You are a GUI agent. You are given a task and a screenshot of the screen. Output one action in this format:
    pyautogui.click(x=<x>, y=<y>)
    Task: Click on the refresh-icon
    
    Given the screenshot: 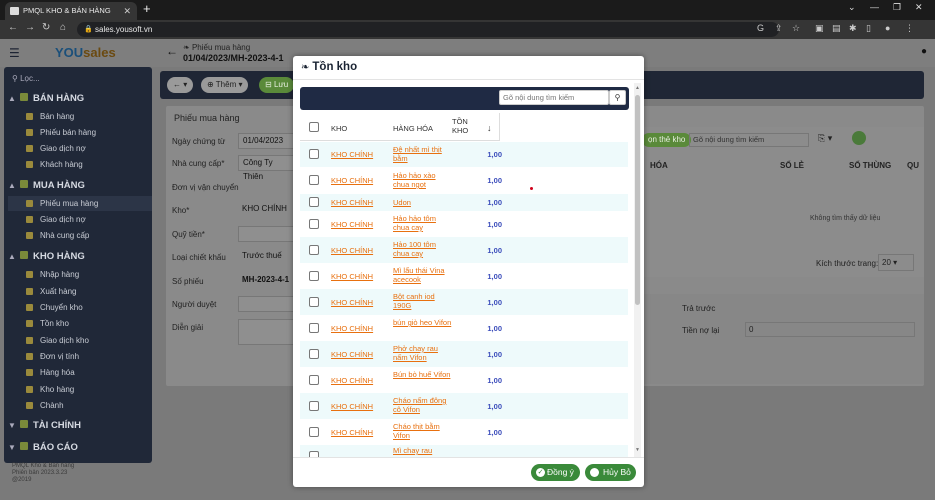 What is the action you would take?
    pyautogui.click(x=859, y=138)
    